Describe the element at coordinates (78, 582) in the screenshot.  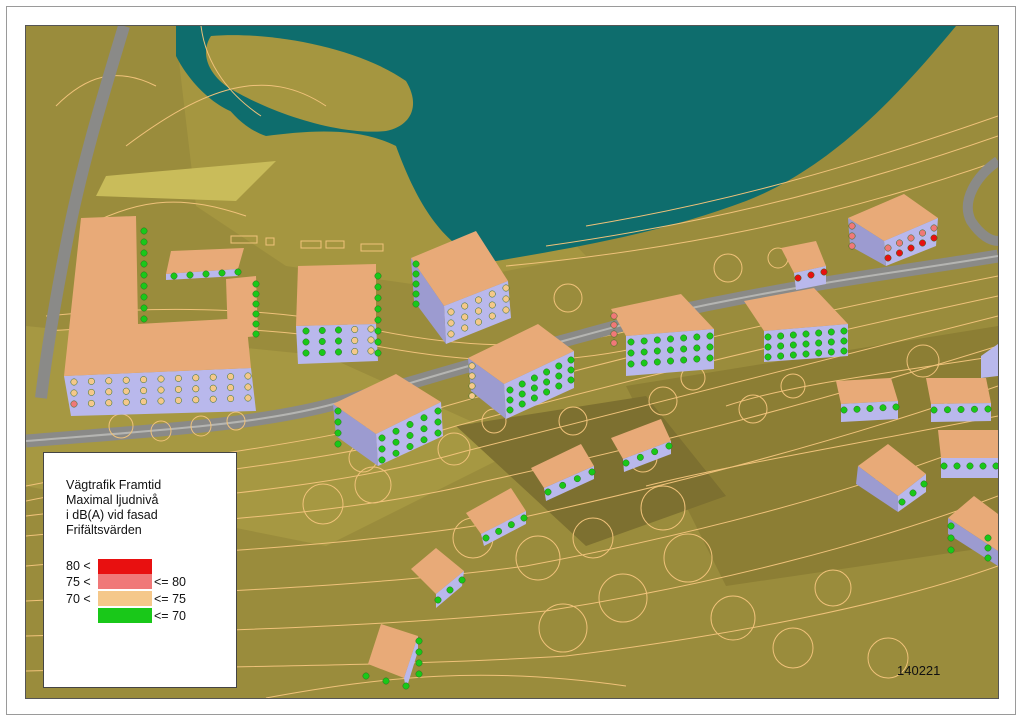
I see `legend-lower-label: 75 <` at that location.